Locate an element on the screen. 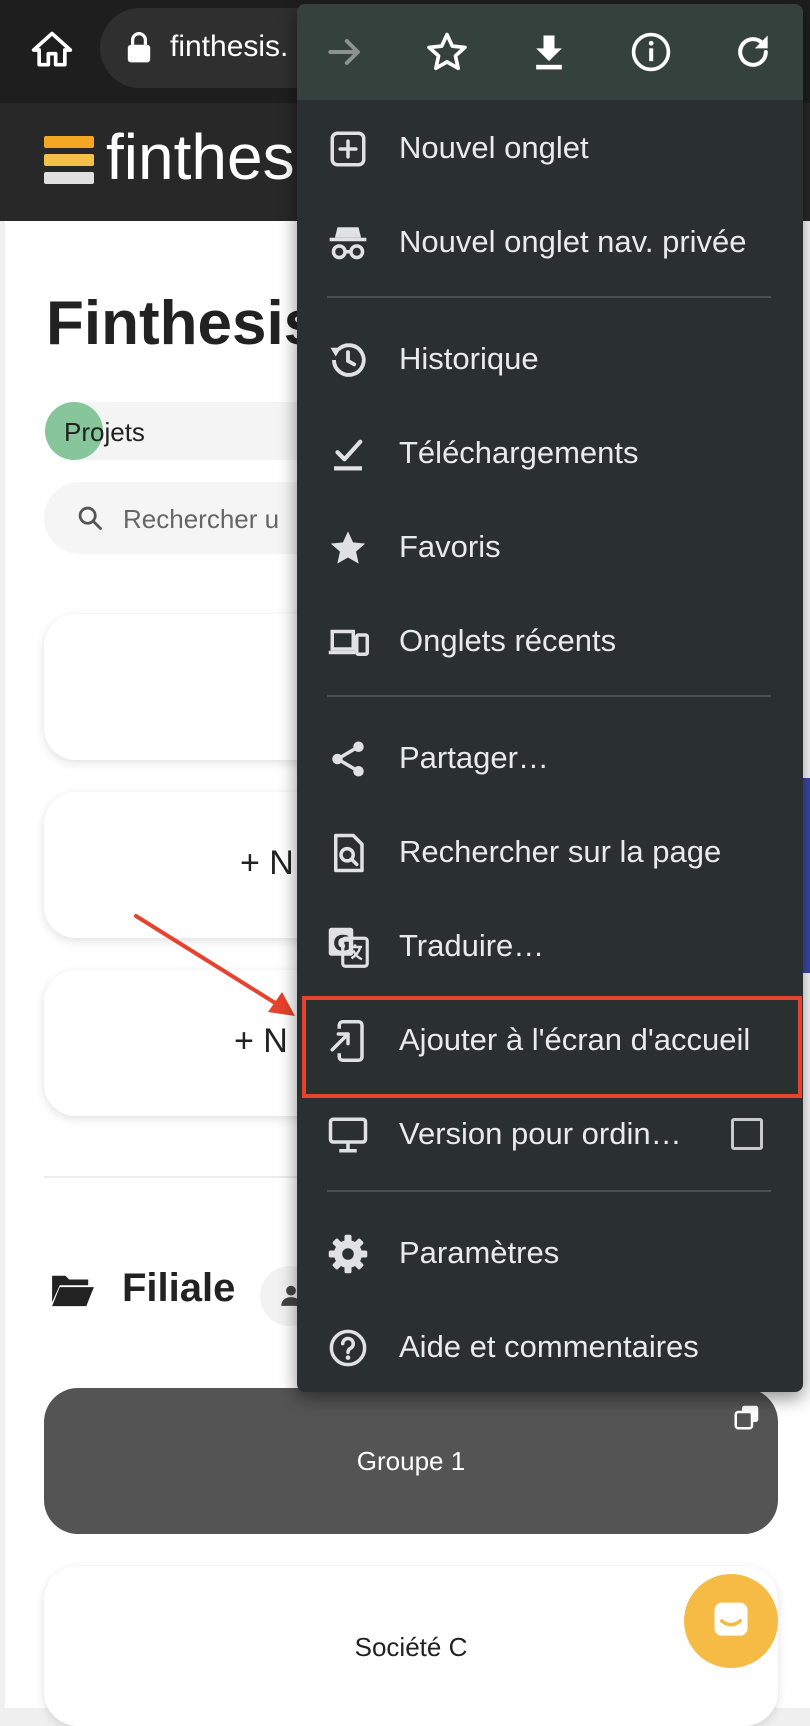 This screenshot has height=1726, width=810. menu-item-label: Nouvel onglet nav. privée is located at coordinates (573, 241).